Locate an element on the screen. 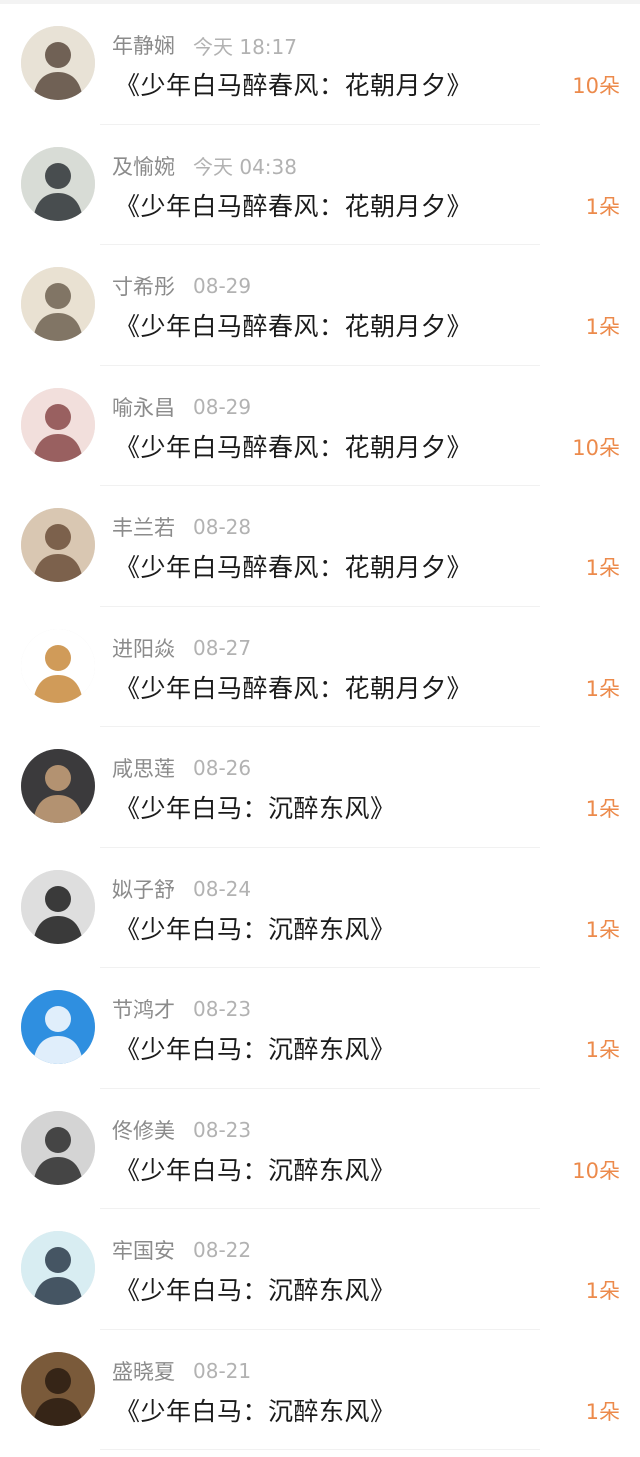 The width and height of the screenshot is (640, 1457). list-item: 咸思莲 08-26 《少年白马：沉醉东风》 1朵 is located at coordinates (320, 787).